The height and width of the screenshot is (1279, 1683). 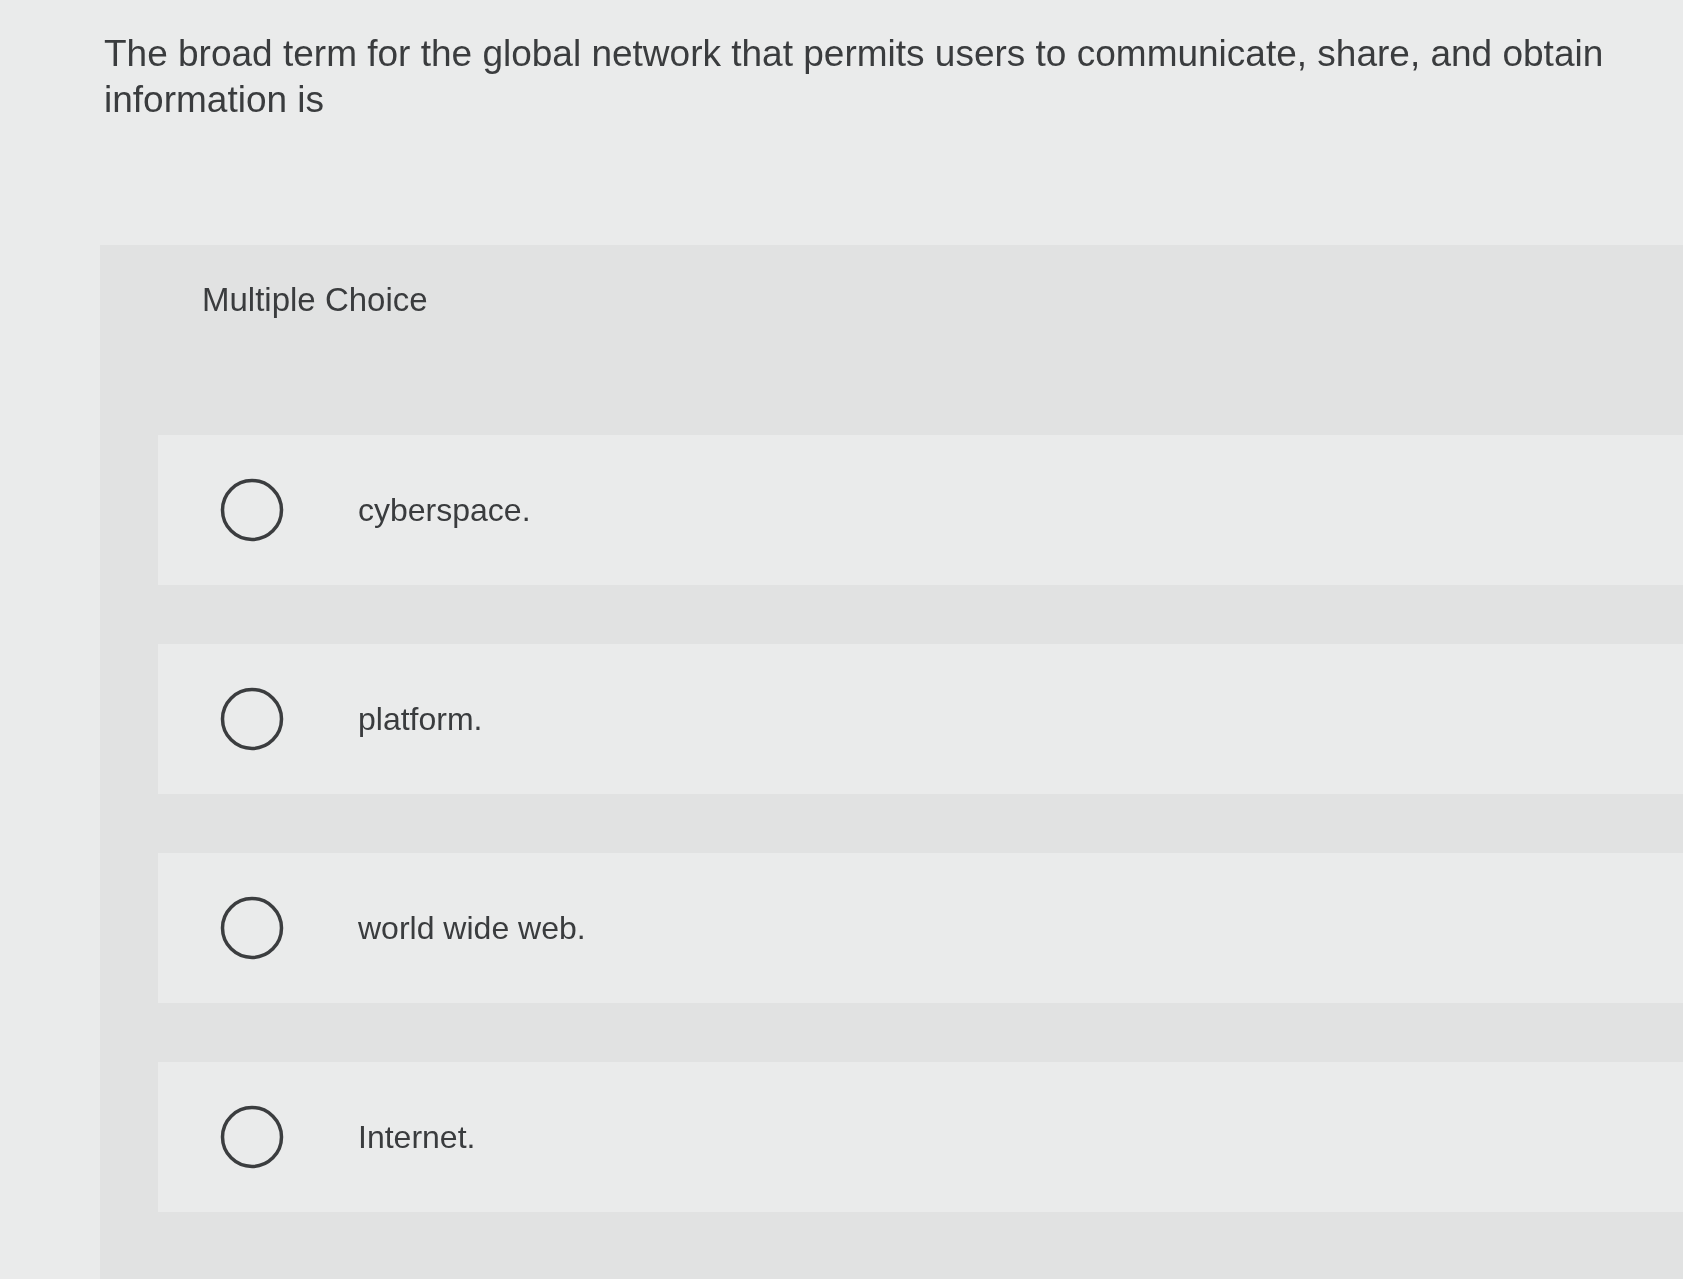 What do you see at coordinates (420, 719) in the screenshot?
I see `option-label: platform.` at bounding box center [420, 719].